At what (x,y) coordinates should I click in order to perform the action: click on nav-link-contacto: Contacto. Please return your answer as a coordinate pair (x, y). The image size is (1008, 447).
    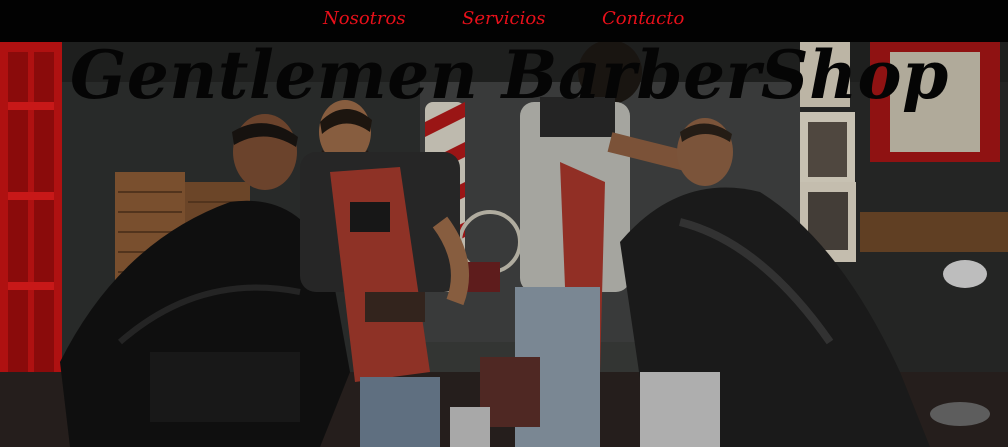
    Looking at the image, I should click on (643, 18).